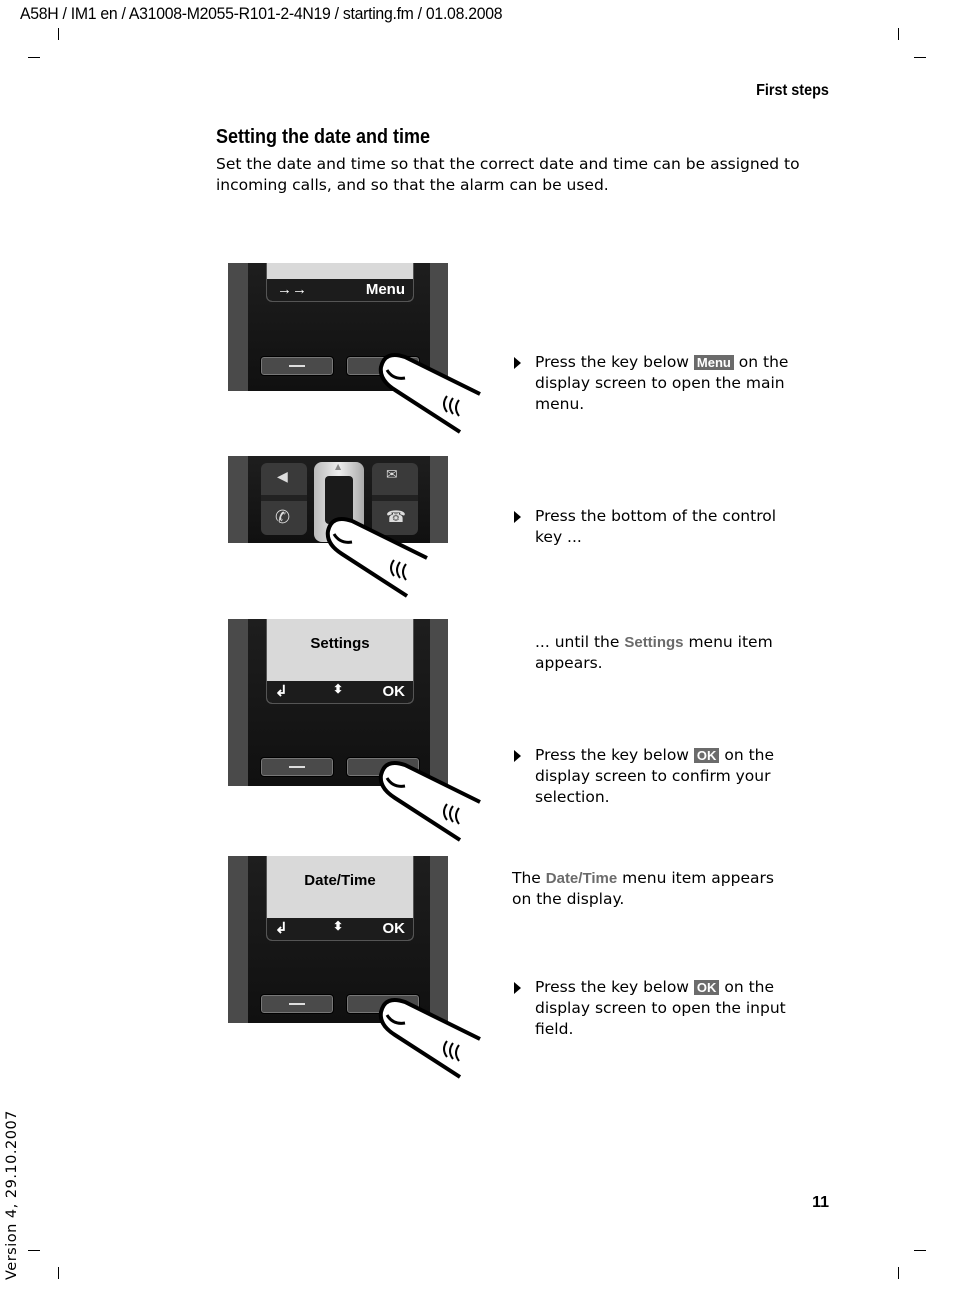  What do you see at coordinates (340, 880) in the screenshot?
I see `menu-item-datetime: Date/Time` at bounding box center [340, 880].